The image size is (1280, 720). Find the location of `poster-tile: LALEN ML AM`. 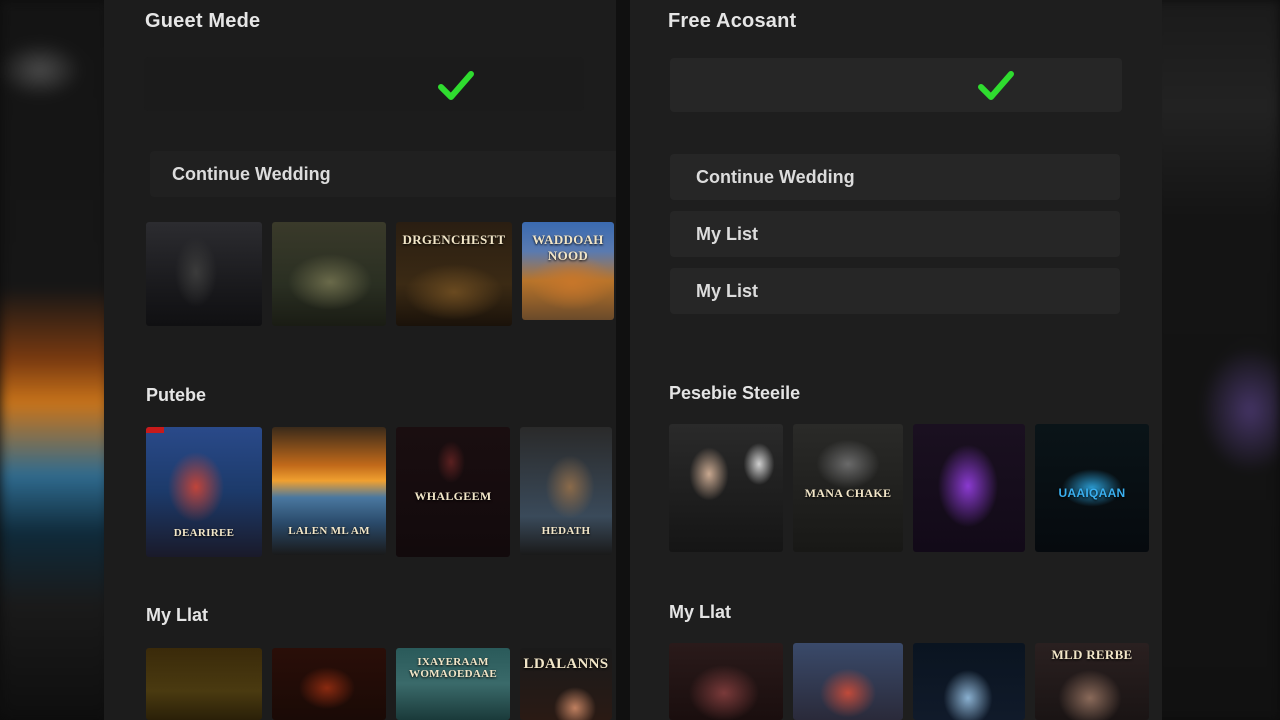

poster-tile: LALEN ML AM is located at coordinates (329, 491).